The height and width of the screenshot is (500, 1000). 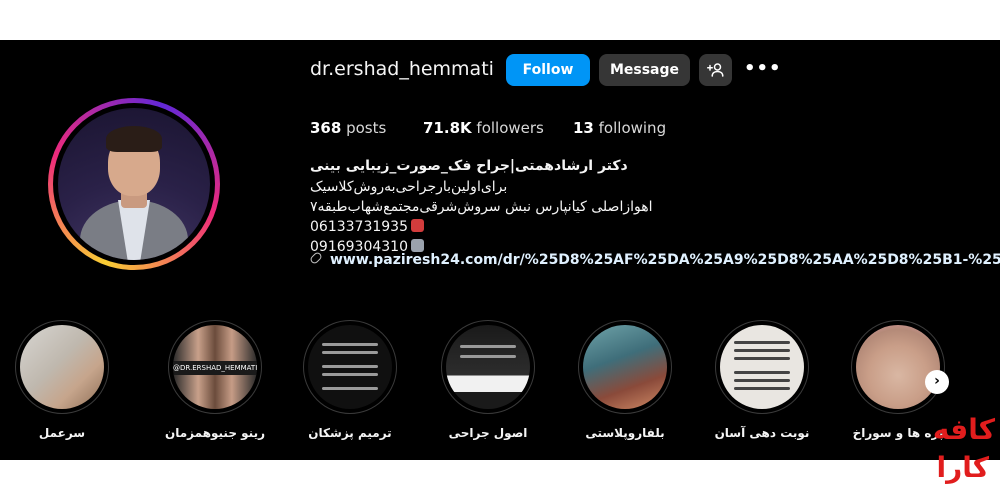 I want to click on highlight-item: سرعمل, so click(x=62, y=380).